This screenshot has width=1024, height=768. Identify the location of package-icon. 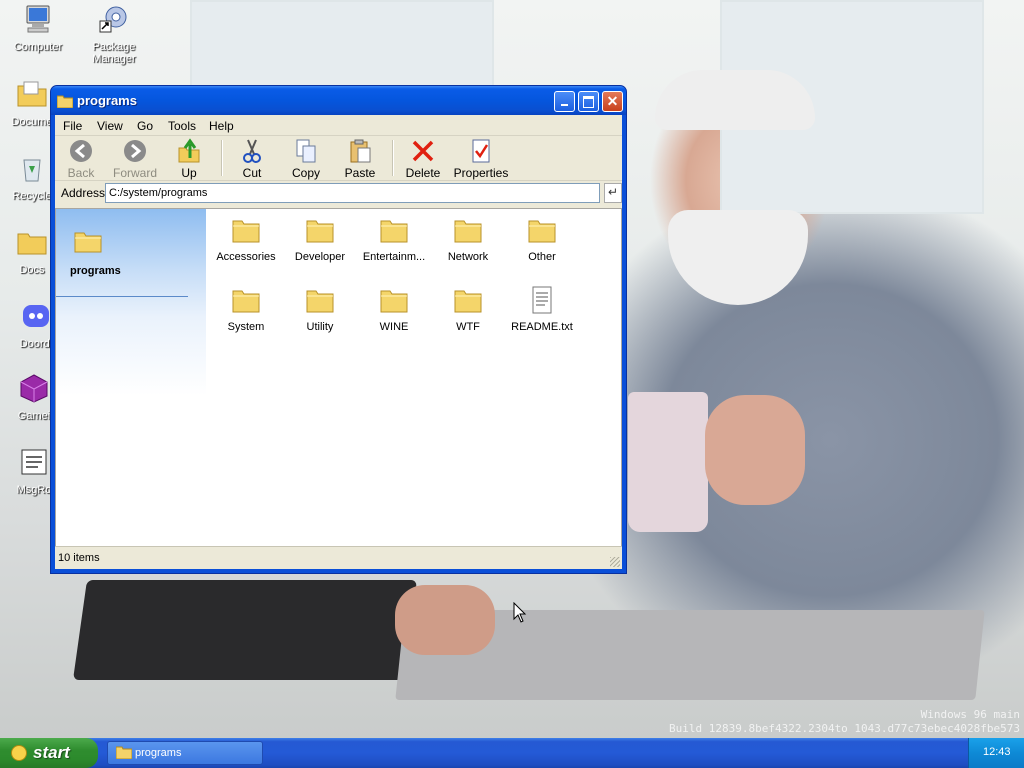
(113, 19).